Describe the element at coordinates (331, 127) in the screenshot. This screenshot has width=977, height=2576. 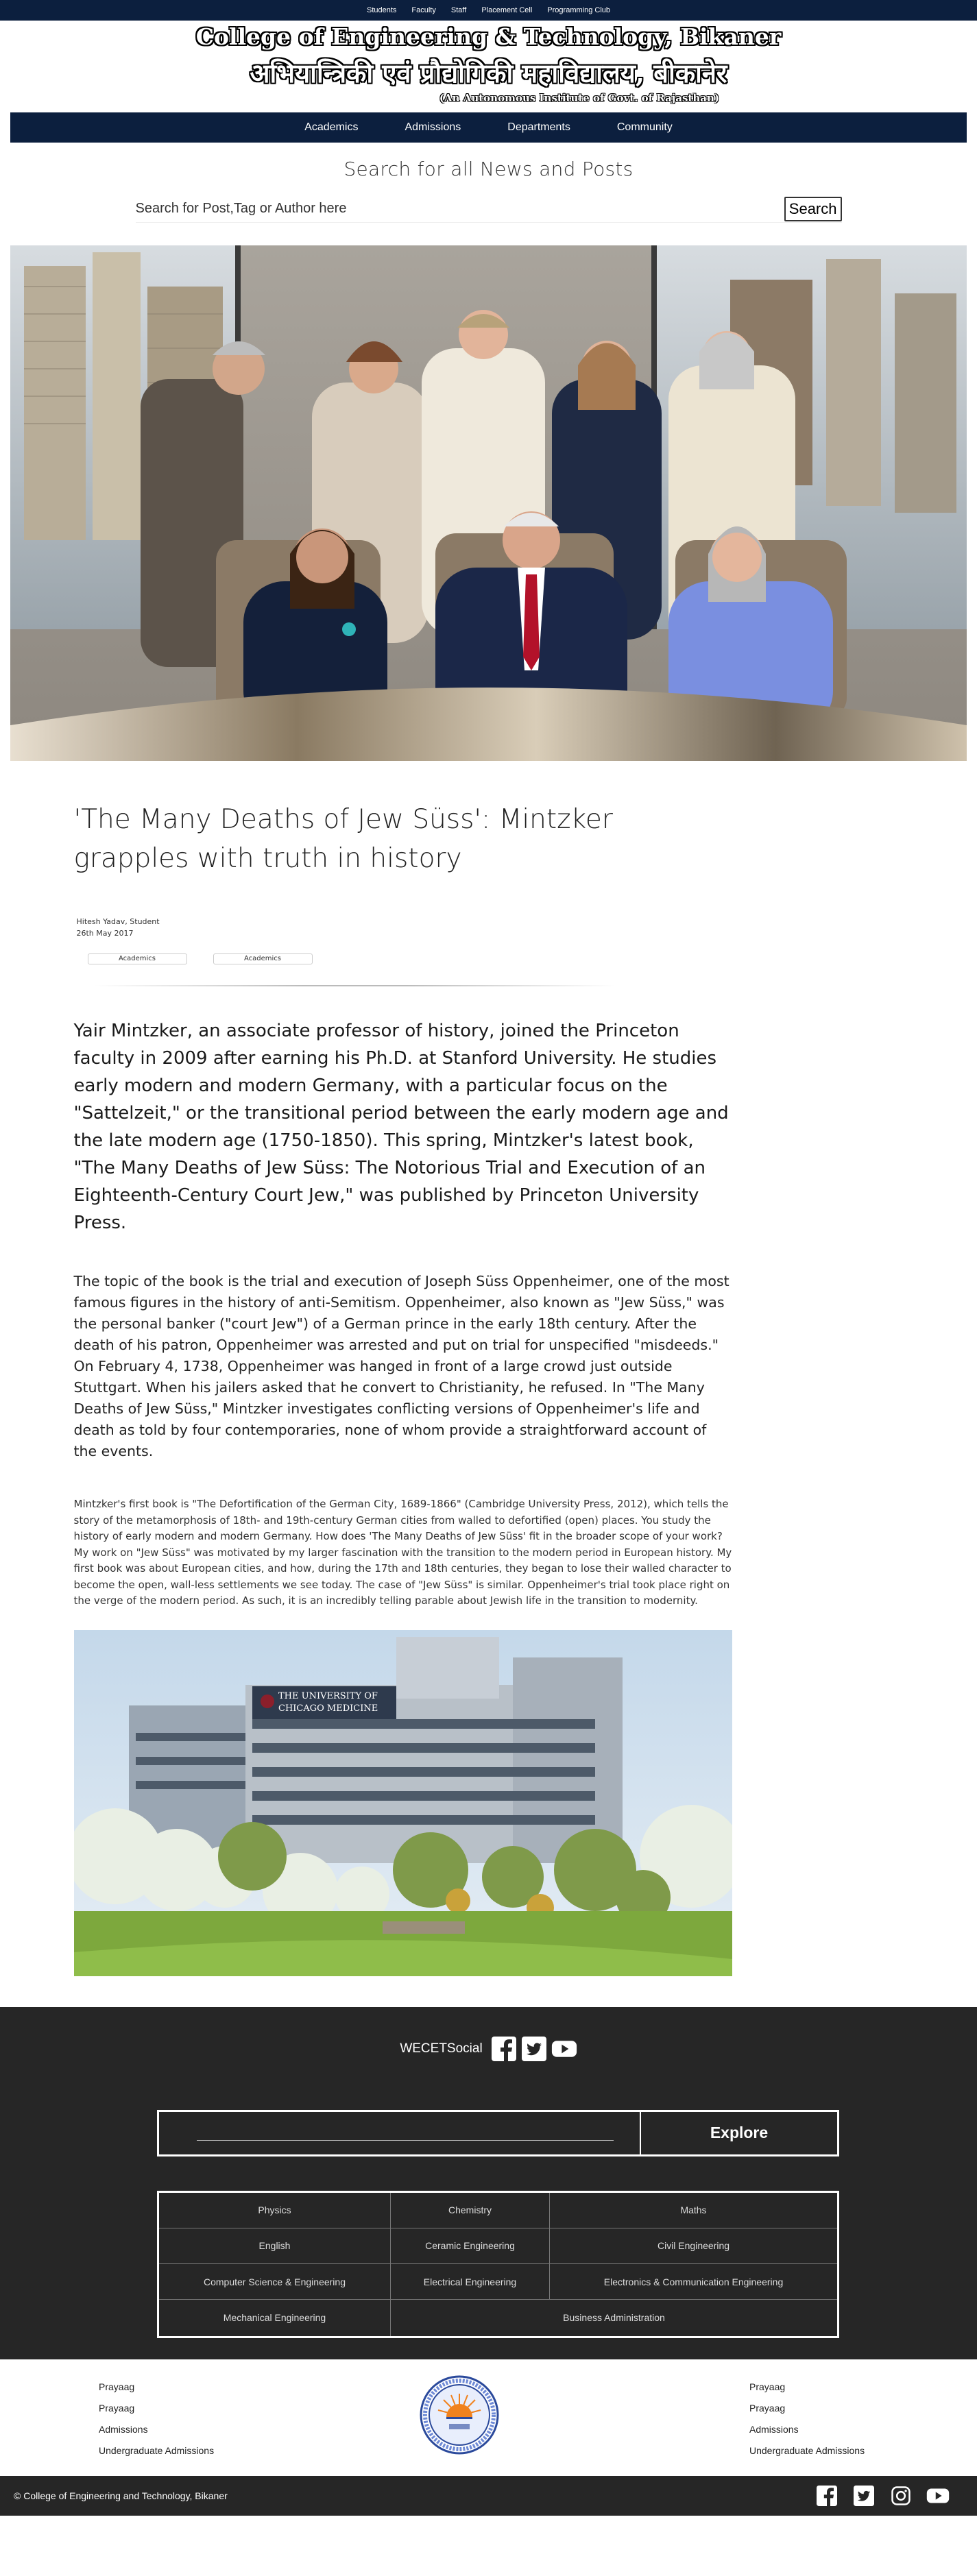
I see `nav-academics: Academics` at that location.